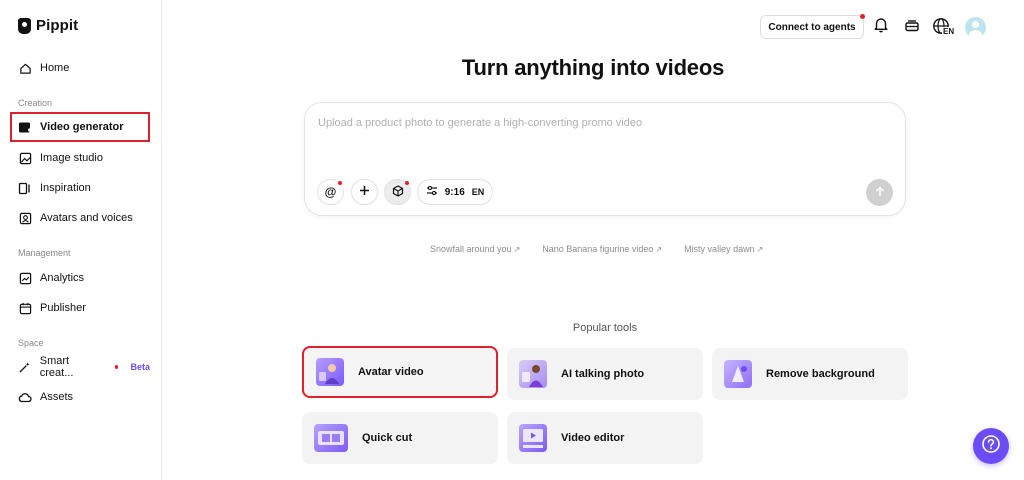 This screenshot has height=480, width=1024. What do you see at coordinates (25, 218) in the screenshot?
I see `avatar-voice-icon` at bounding box center [25, 218].